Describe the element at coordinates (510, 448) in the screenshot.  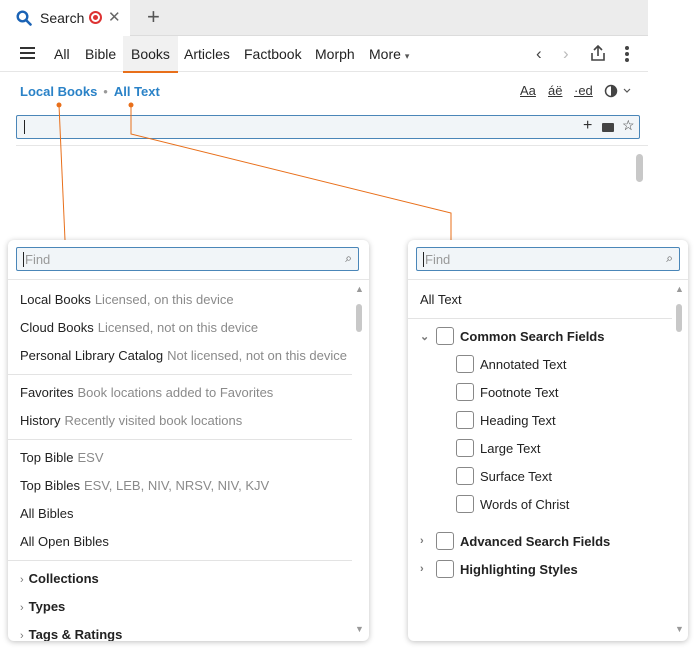
I see `field-label: Large Text` at that location.